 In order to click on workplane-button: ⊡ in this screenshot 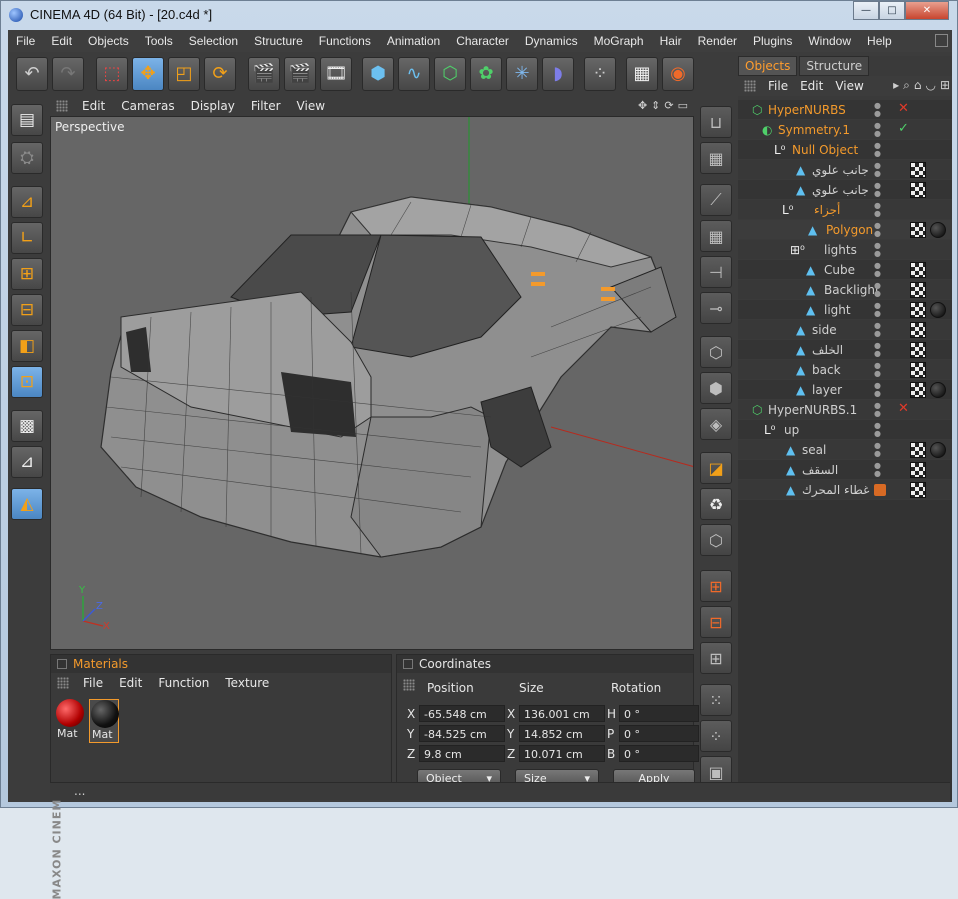, I will do `click(27, 382)`.